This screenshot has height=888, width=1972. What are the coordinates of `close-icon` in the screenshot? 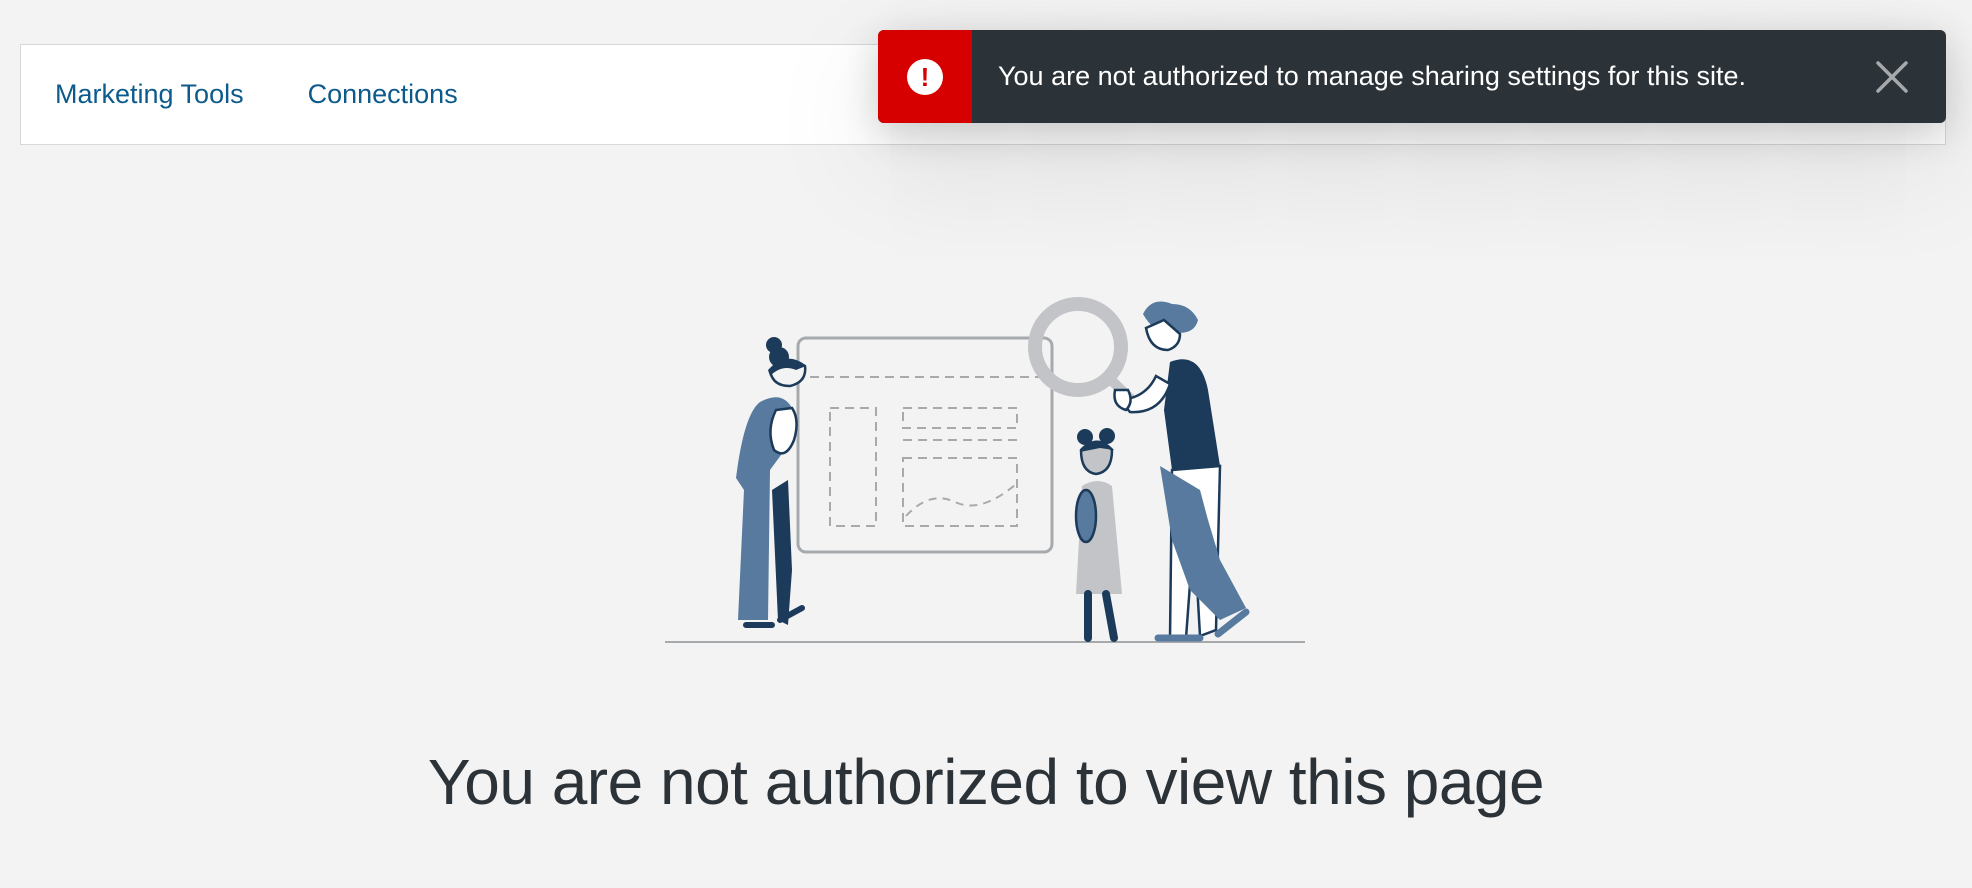 It's located at (1892, 76).